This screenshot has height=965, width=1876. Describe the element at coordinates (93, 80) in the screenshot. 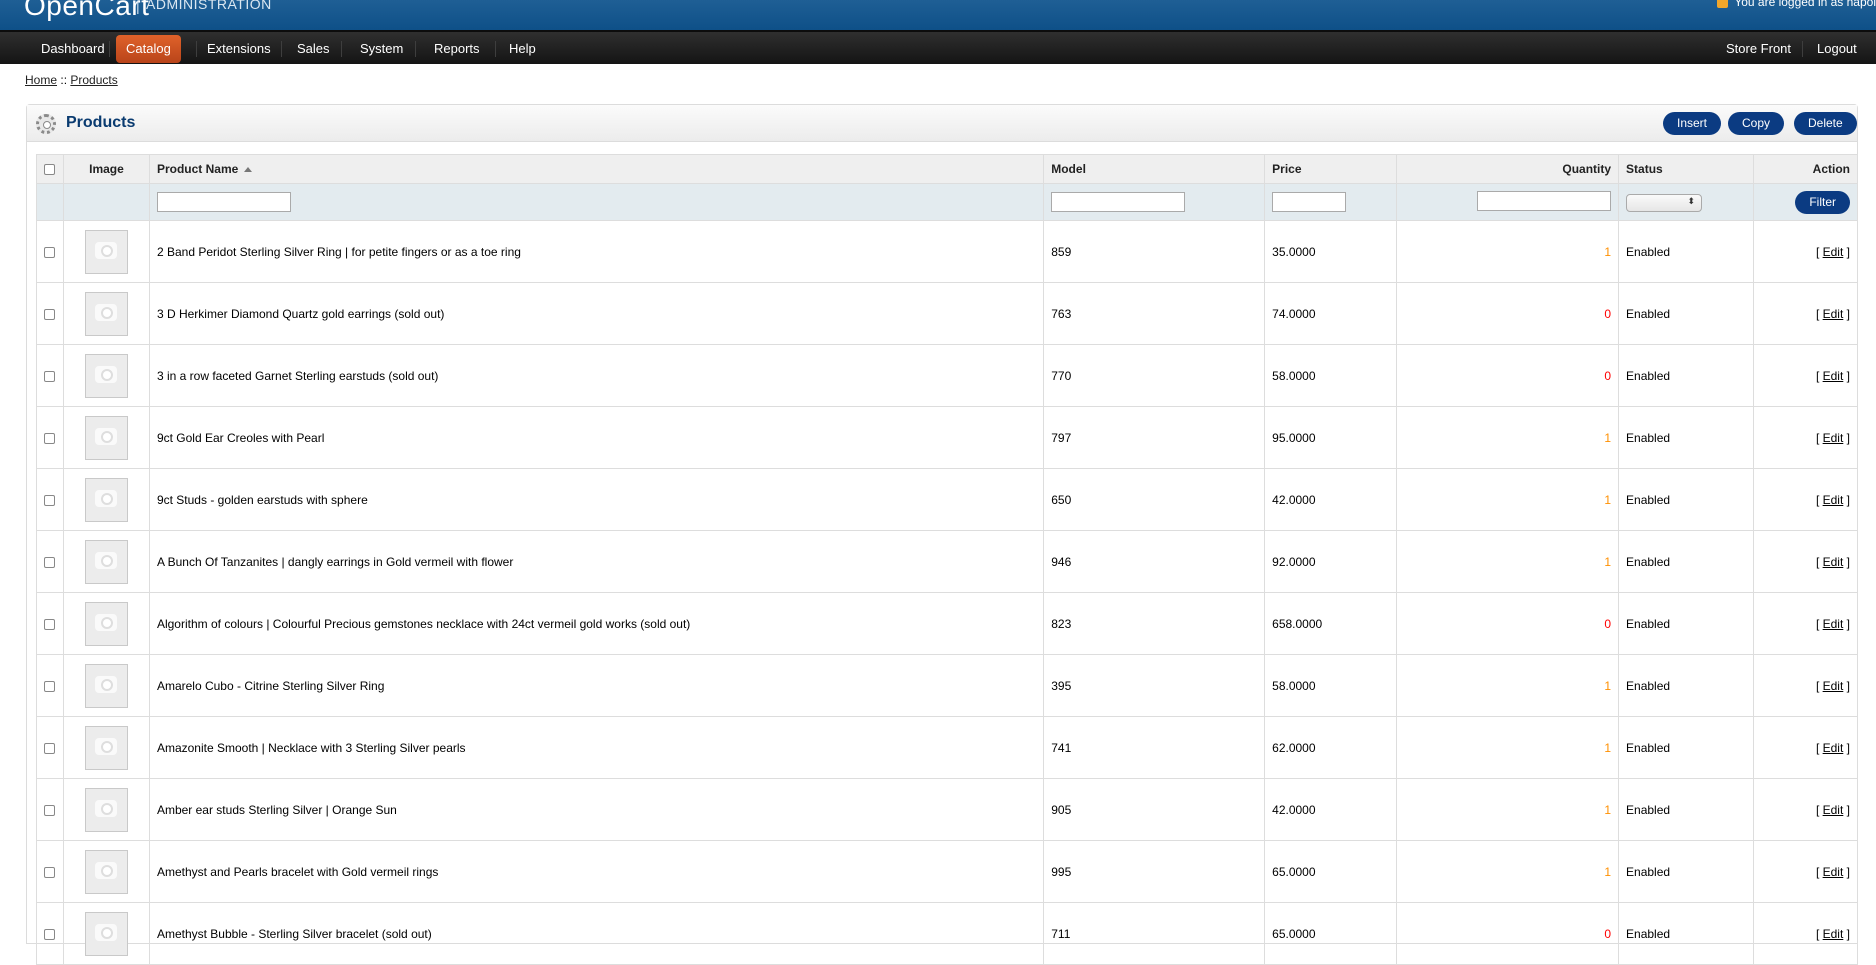

I see `breadcrumb-products-link: Products` at that location.